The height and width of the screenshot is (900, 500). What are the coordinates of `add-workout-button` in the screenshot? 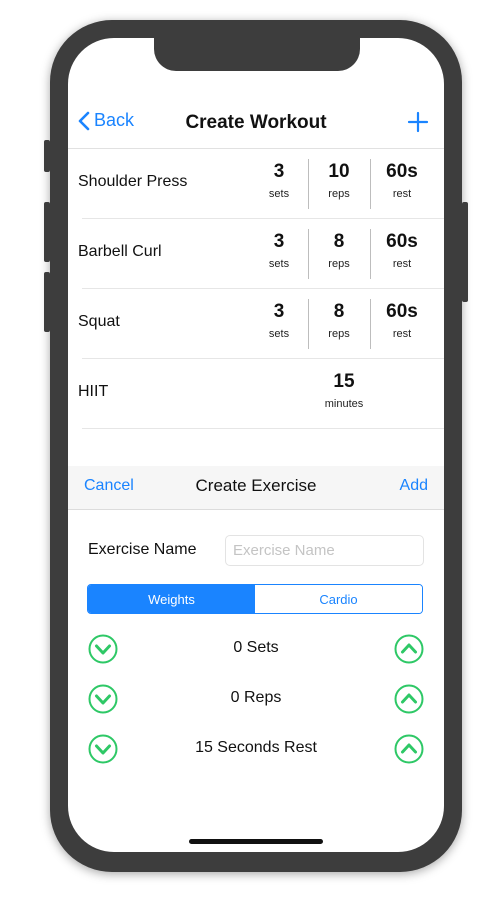 It's located at (418, 122).